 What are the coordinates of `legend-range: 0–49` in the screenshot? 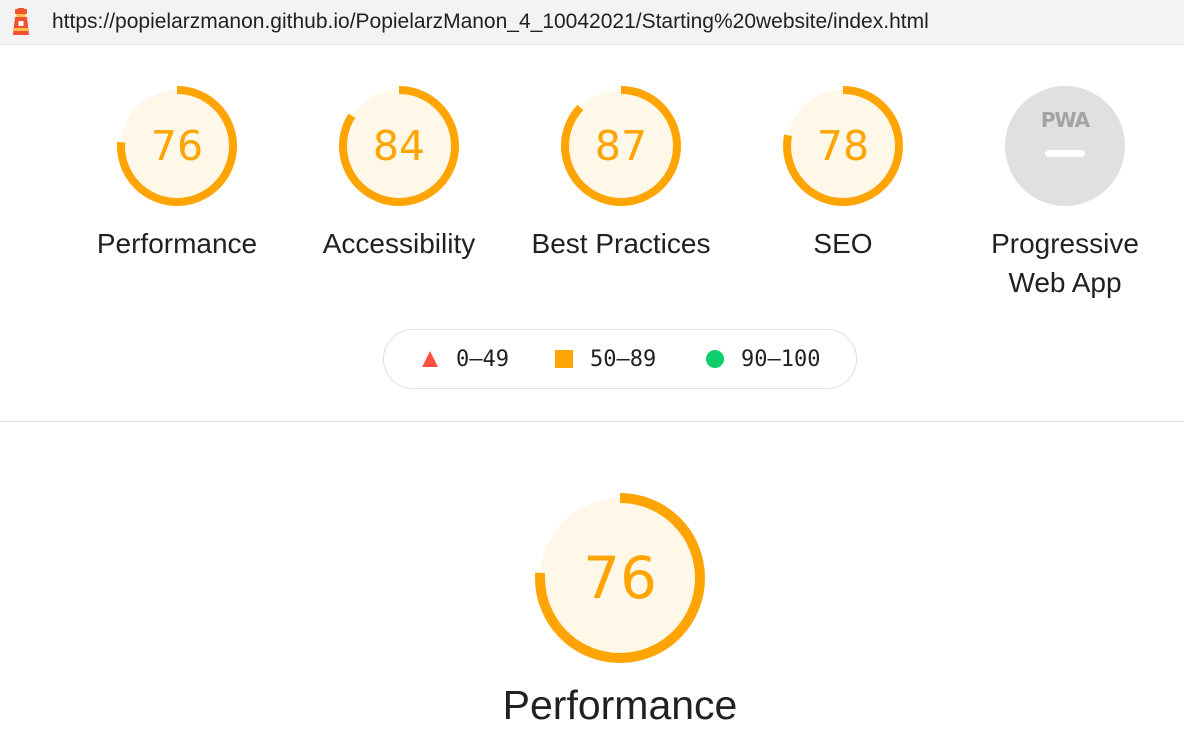 It's located at (482, 359).